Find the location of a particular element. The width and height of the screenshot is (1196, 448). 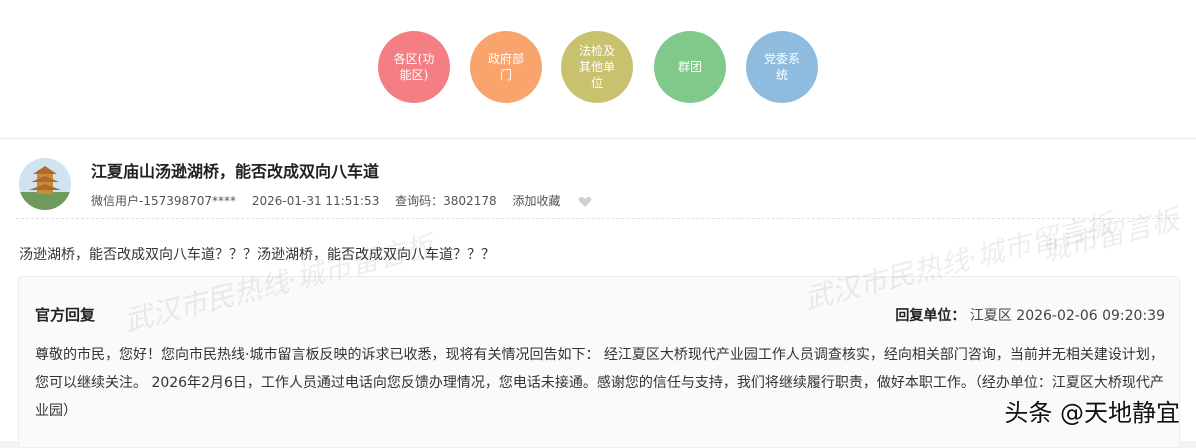

post-content: 汤逊湖桥，能否改成双向八车道？？？汤逊湖桥，能否改成双向八车道？？？ is located at coordinates (257, 255).